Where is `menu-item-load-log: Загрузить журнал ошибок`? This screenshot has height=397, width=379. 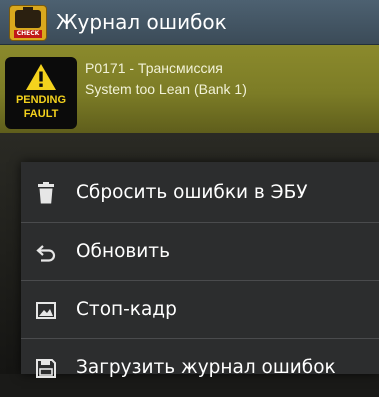 menu-item-load-log: Загрузить журнал ошибок is located at coordinates (200, 368).